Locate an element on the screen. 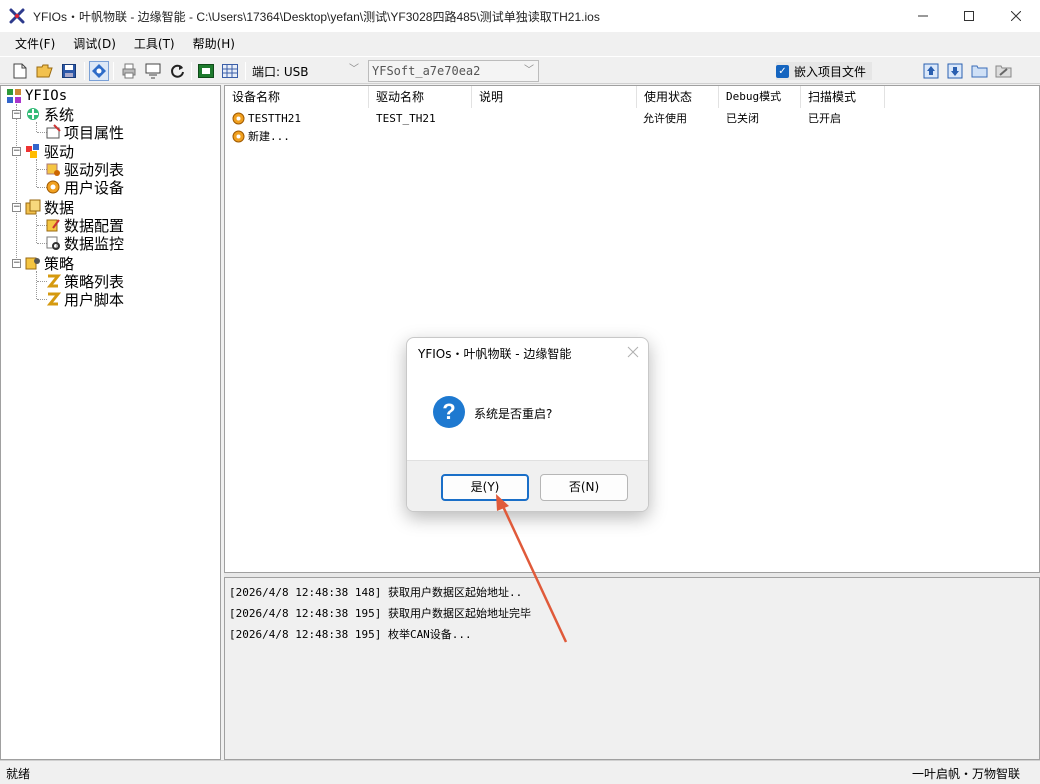 The image size is (1040, 784). tree-root: YFIOs is located at coordinates (36, 96).